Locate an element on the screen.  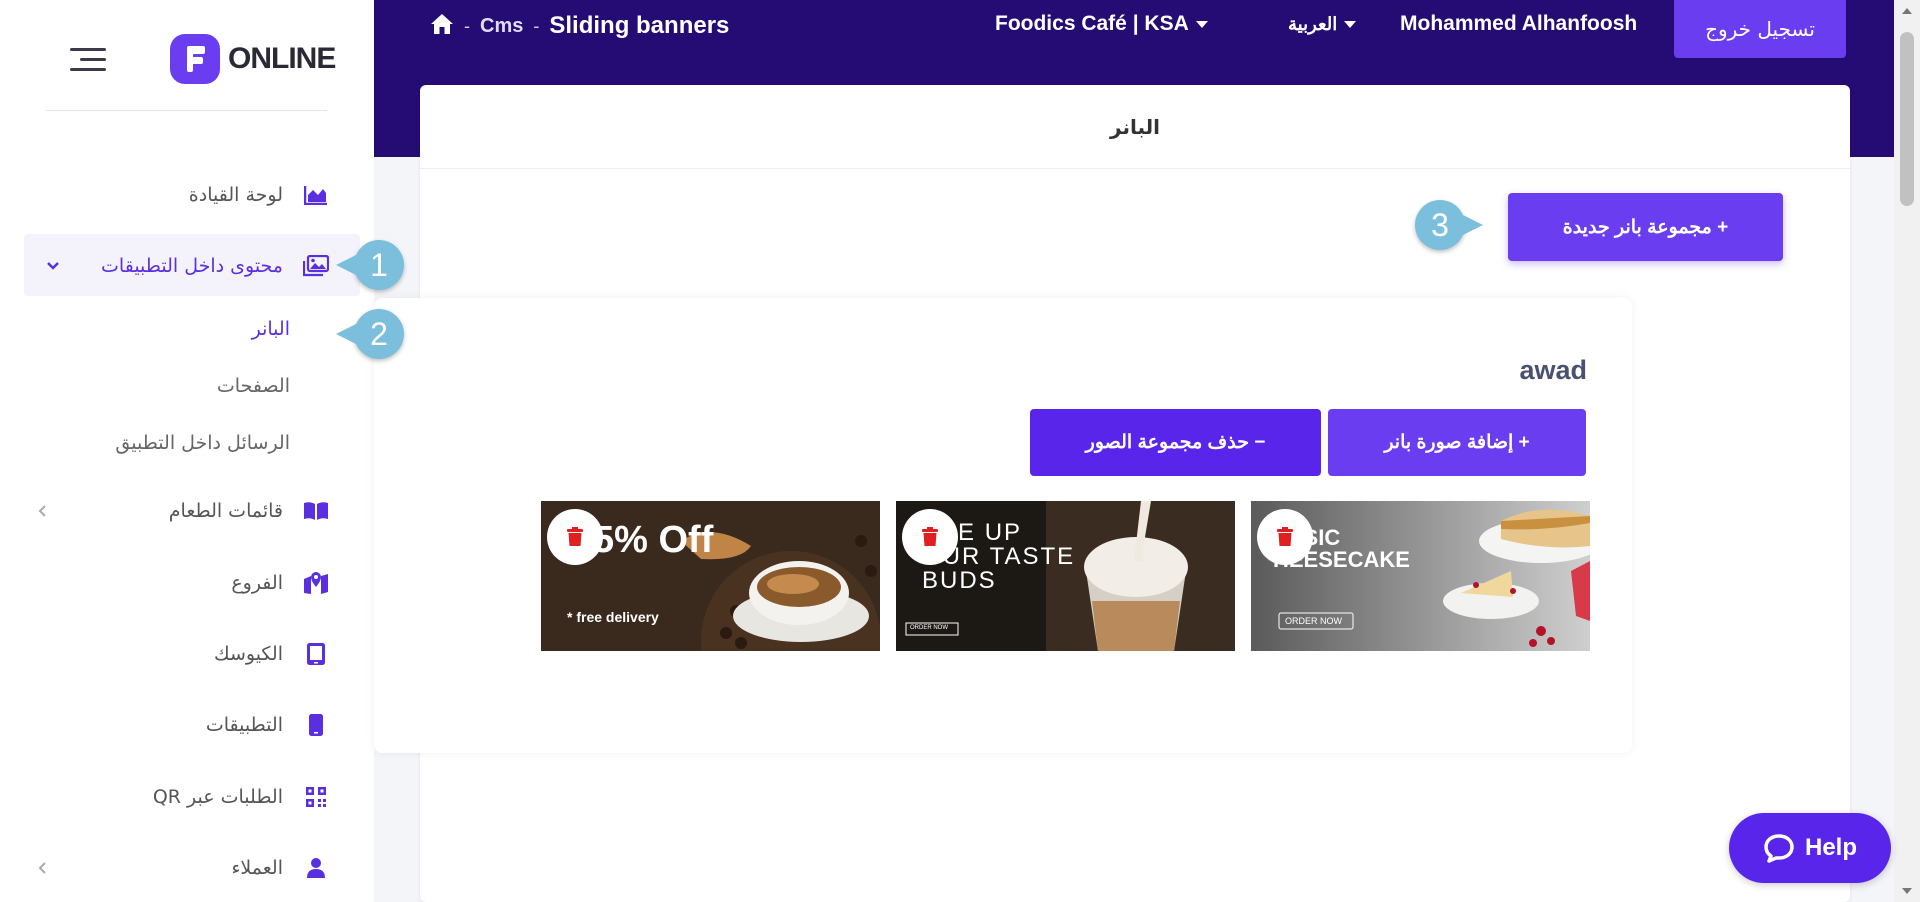
sidebar-item-kiosk: الكيوسك is located at coordinates (272, 654).